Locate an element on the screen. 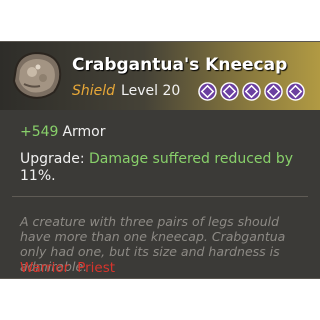 This screenshot has width=320, height=320. gem-slot-row is located at coordinates (251, 92).